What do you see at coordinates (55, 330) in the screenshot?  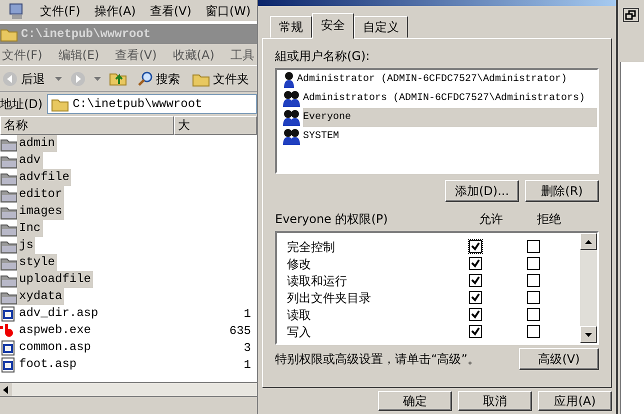 I see `file-name: aspweb.exe` at bounding box center [55, 330].